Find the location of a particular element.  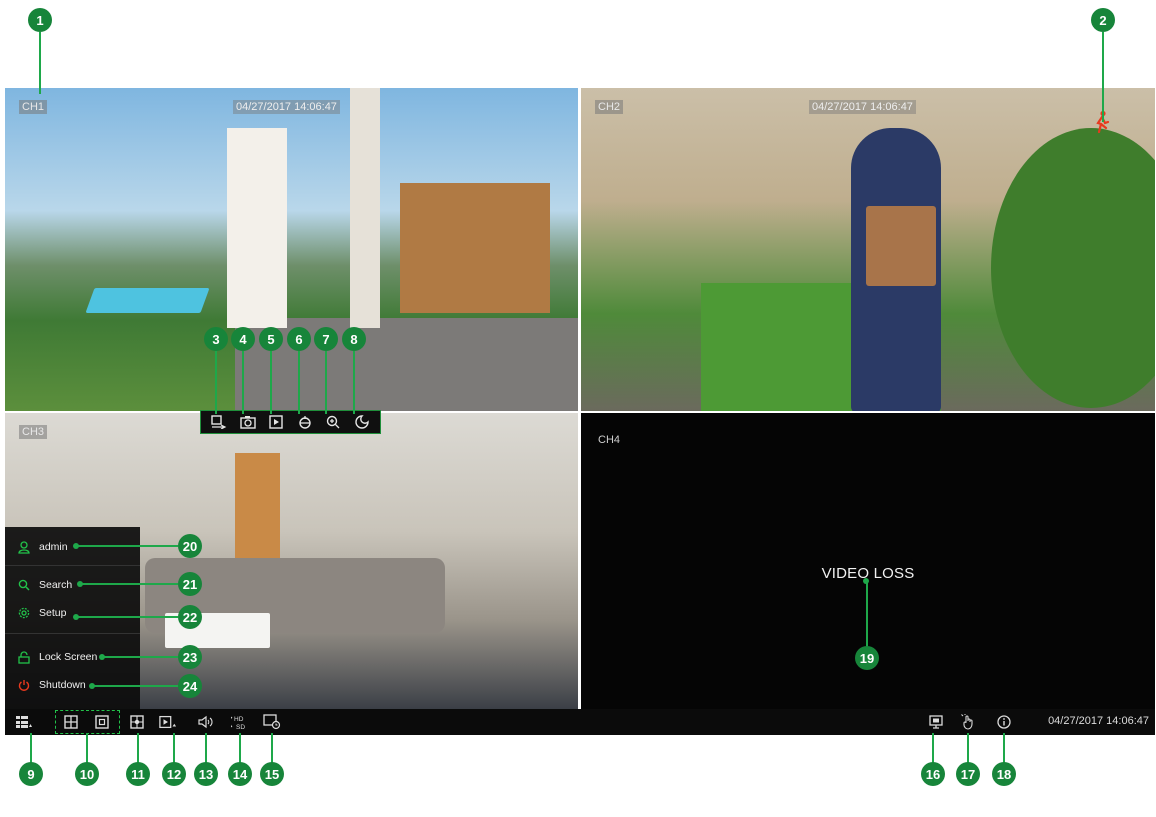

gear-icon is located at coordinates (24, 613).